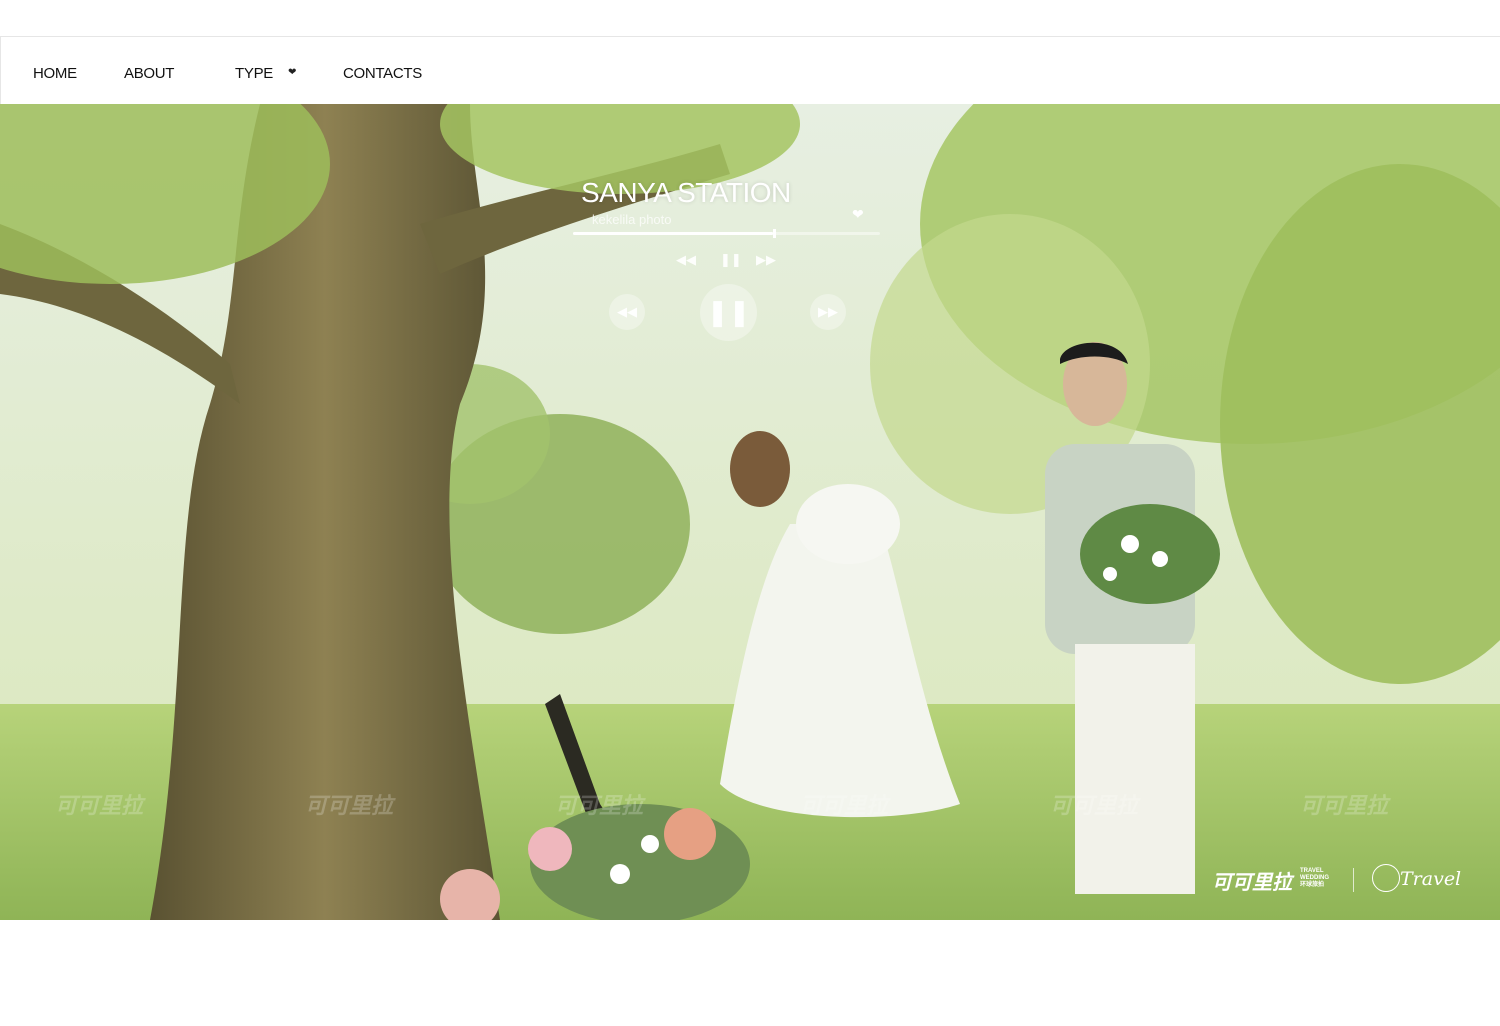 The width and height of the screenshot is (1500, 1026). What do you see at coordinates (1353, 880) in the screenshot?
I see `logo-divider` at bounding box center [1353, 880].